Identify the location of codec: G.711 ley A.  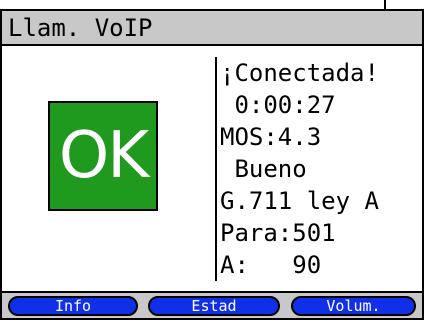
(299, 201).